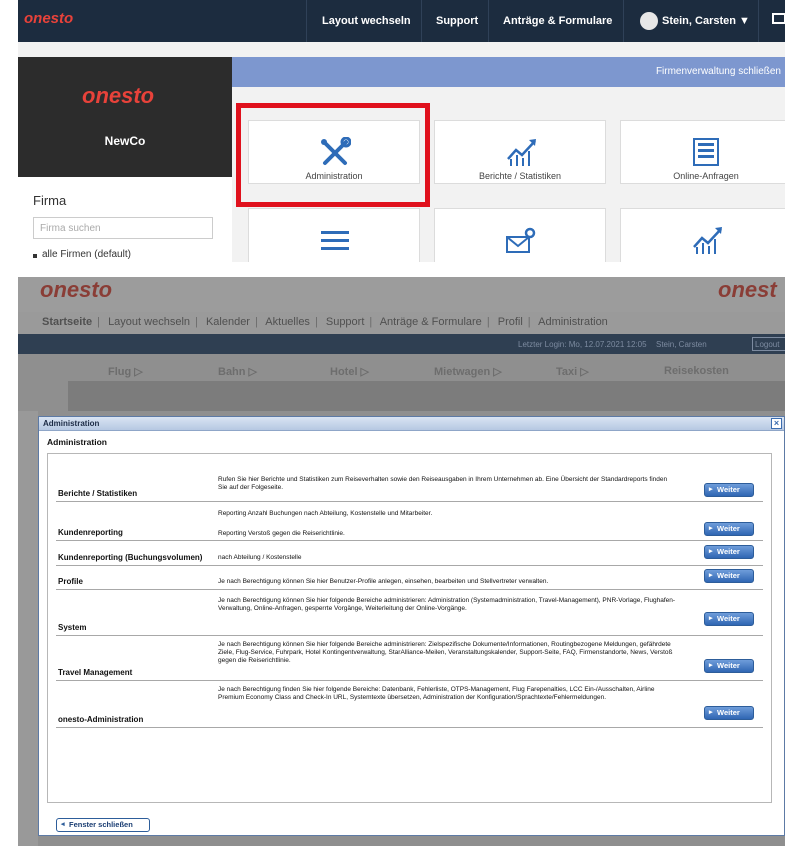 This screenshot has height=846, width=785. What do you see at coordinates (333, 155) in the screenshot?
I see `highlight-box` at bounding box center [333, 155].